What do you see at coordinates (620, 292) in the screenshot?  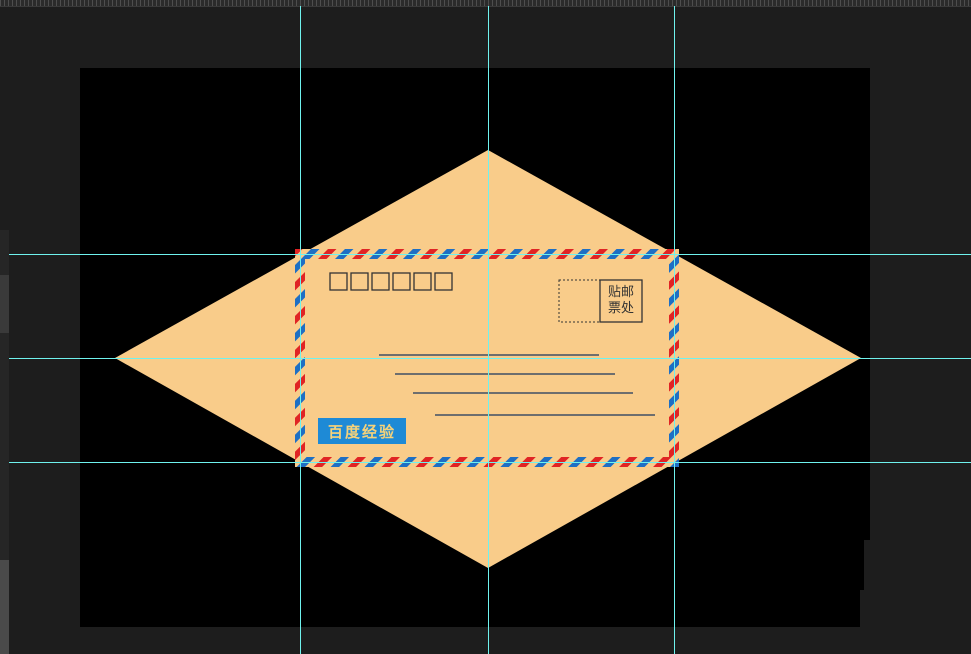 I see `stamp-label-line1: 贴邮` at bounding box center [620, 292].